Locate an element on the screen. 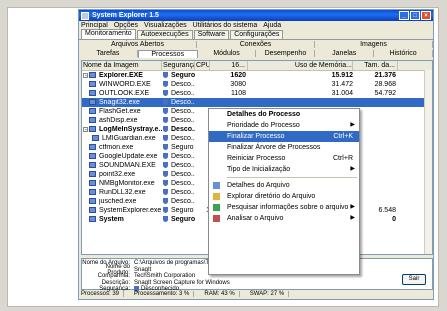 Image resolution: width=447 pixels, height=311 pixels. process-name-text: RunDLL32.exe is located at coordinates (122, 192).